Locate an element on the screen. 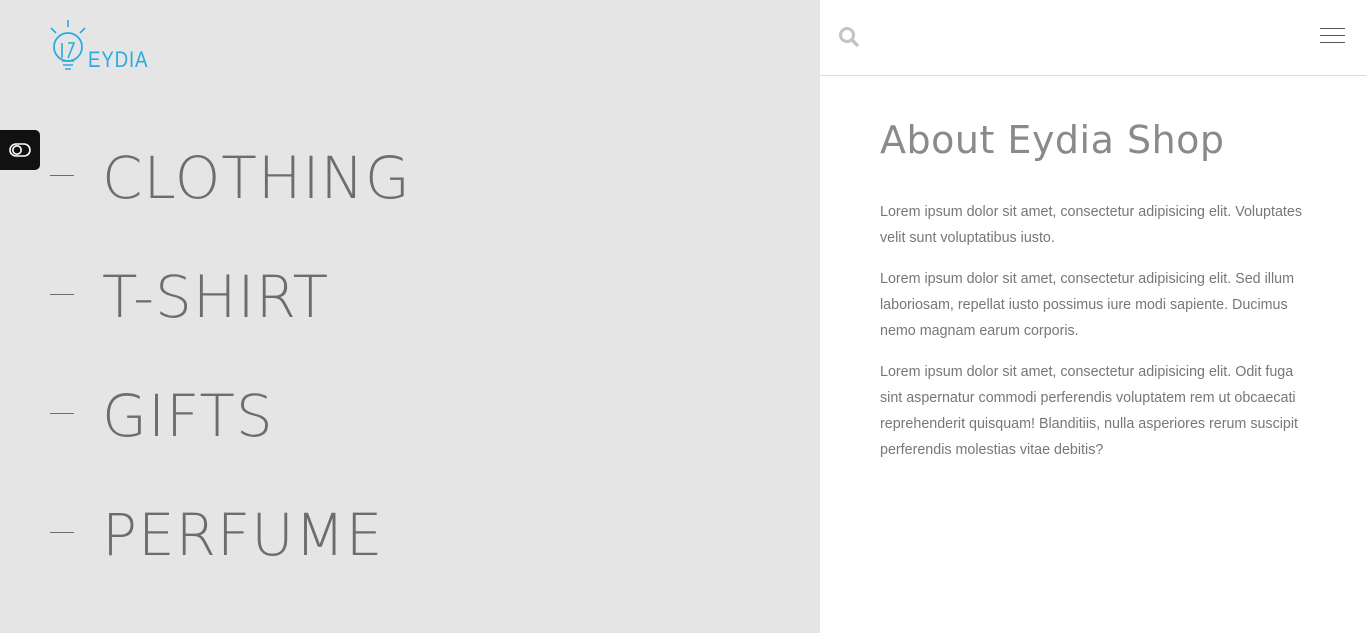 This screenshot has width=1366, height=633. category-item-perfume: PERFUME is located at coordinates (230, 534).